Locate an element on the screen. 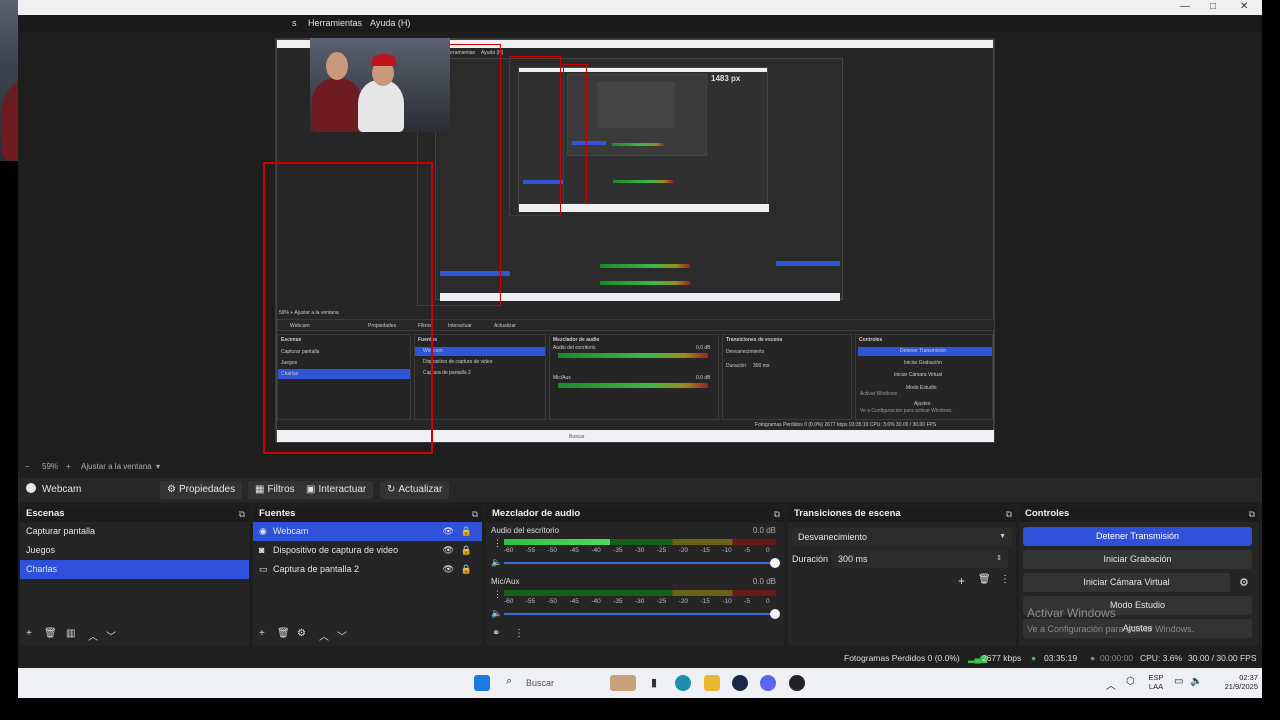 This screenshot has width=1280, height=720. file-icon: ▮ is located at coordinates (654, 683).